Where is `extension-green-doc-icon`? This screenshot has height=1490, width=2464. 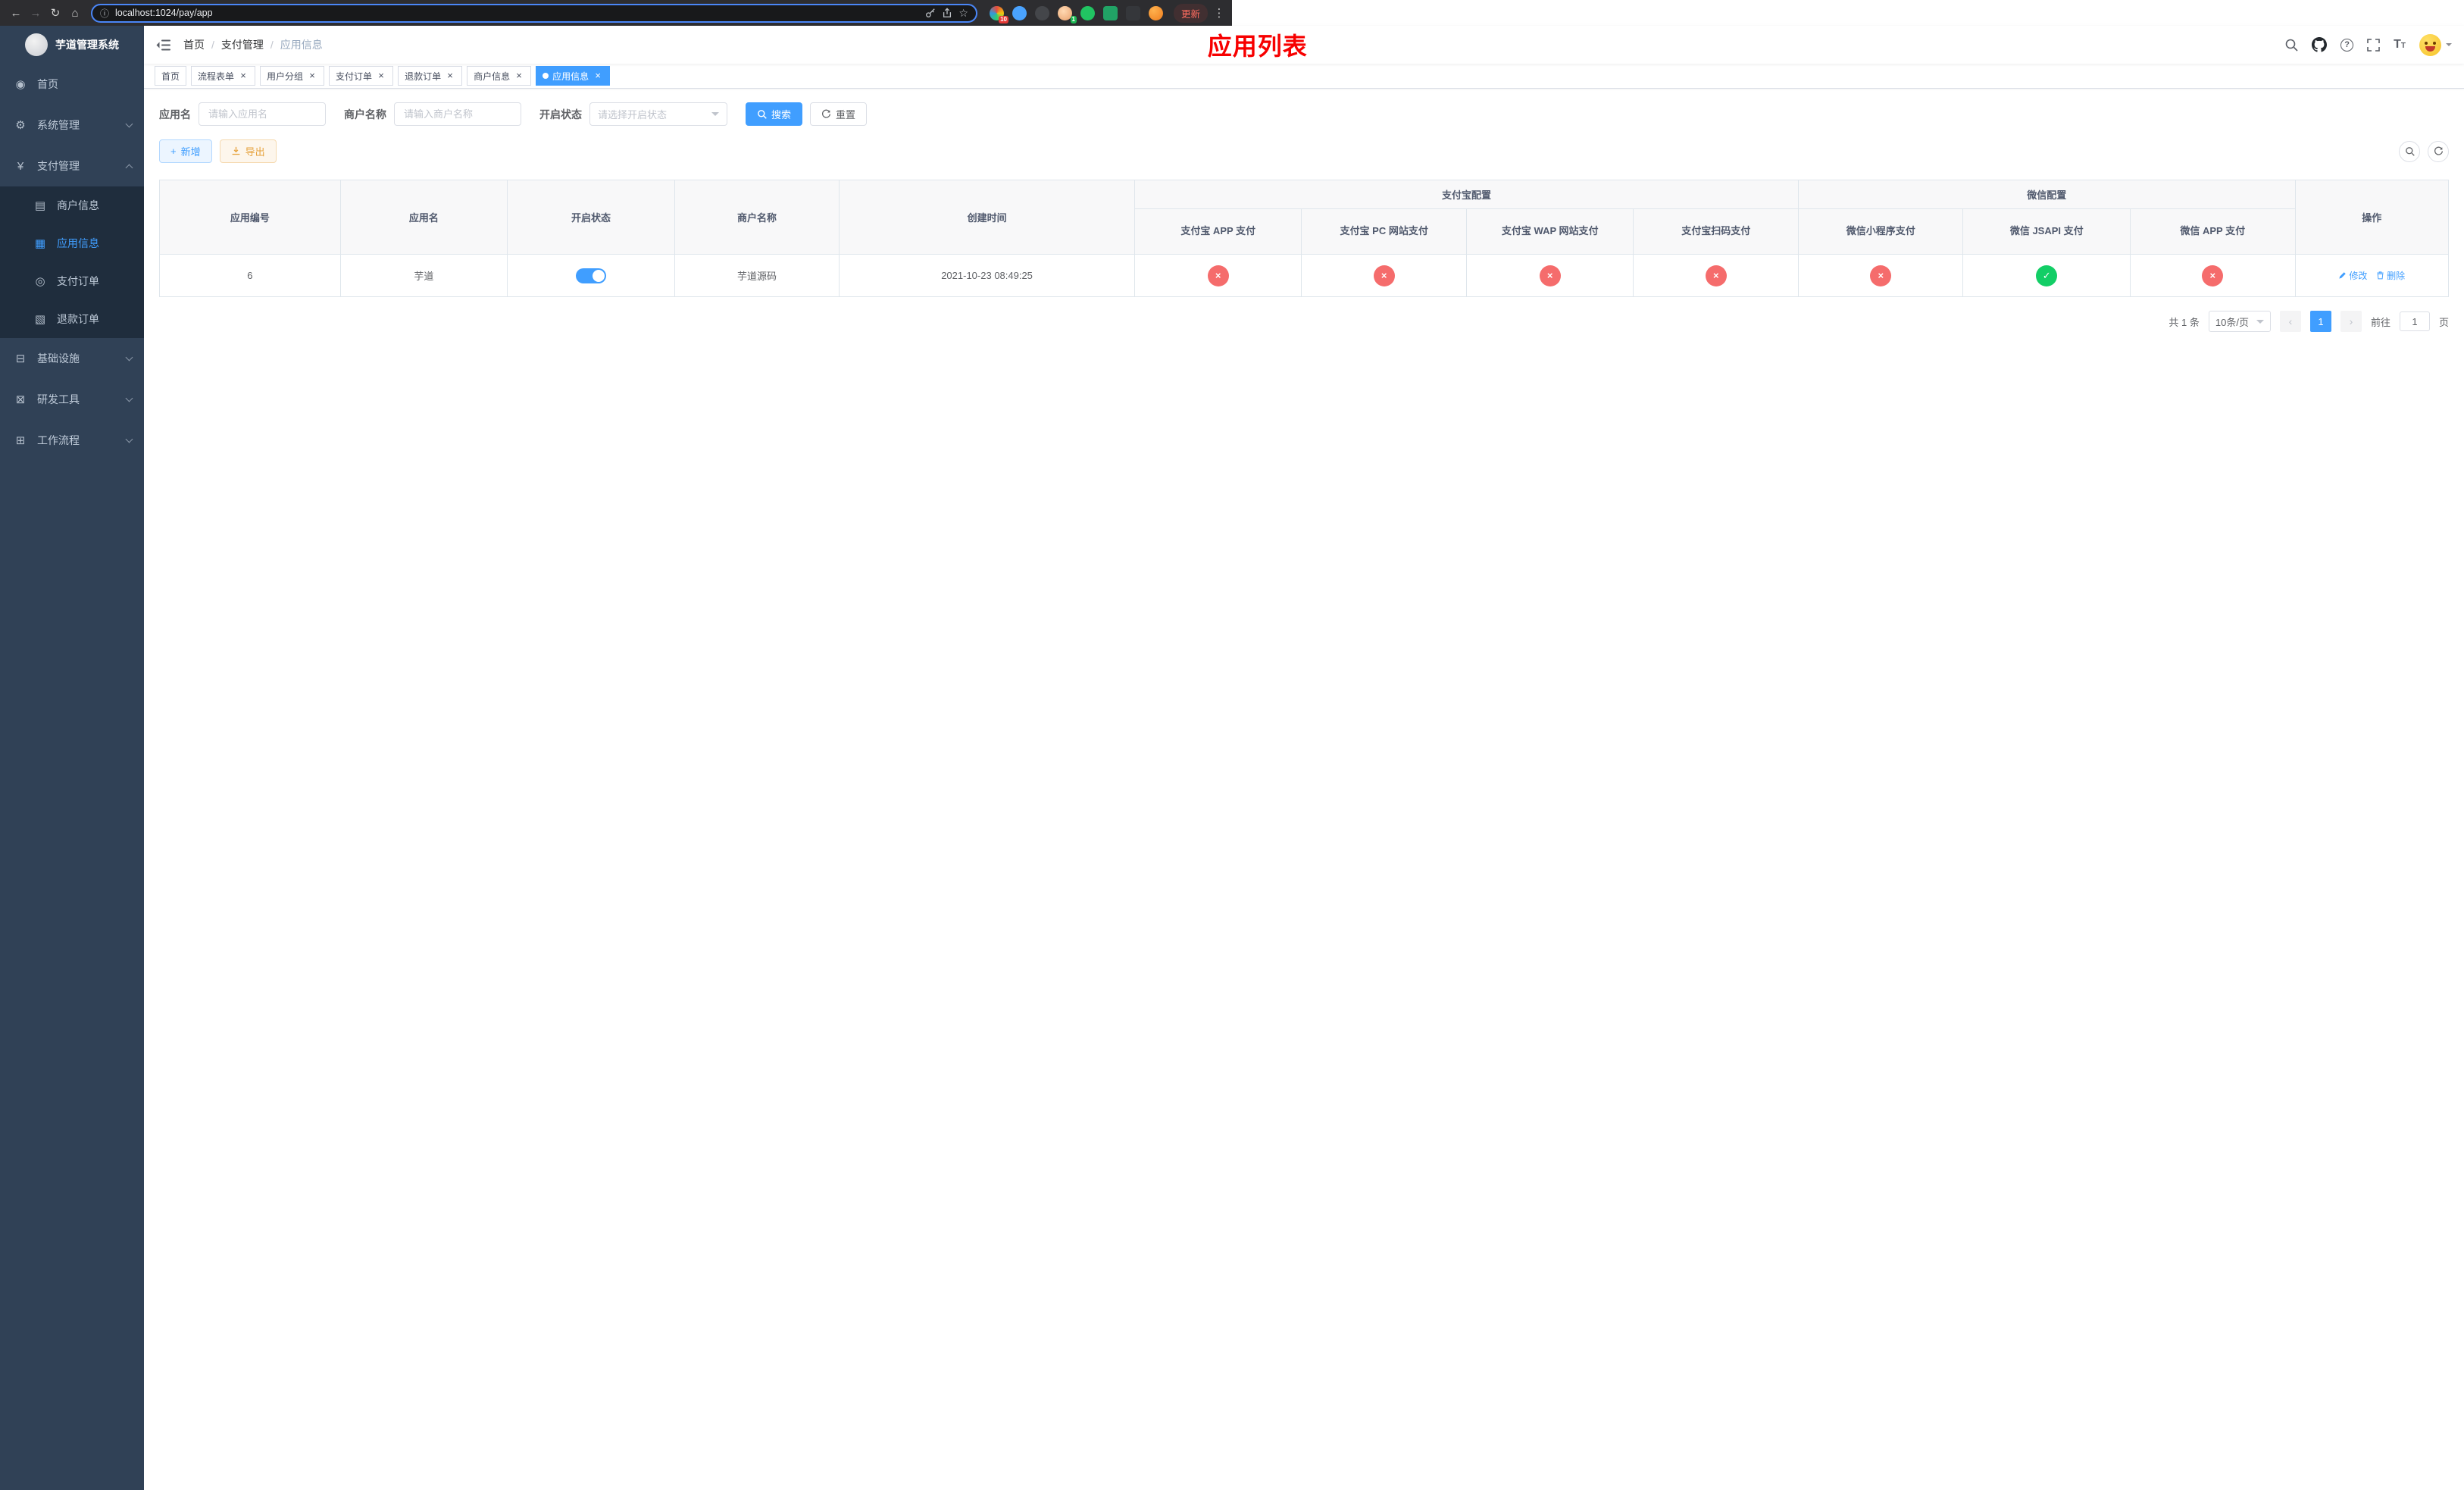 extension-green-doc-icon is located at coordinates (1110, 13).